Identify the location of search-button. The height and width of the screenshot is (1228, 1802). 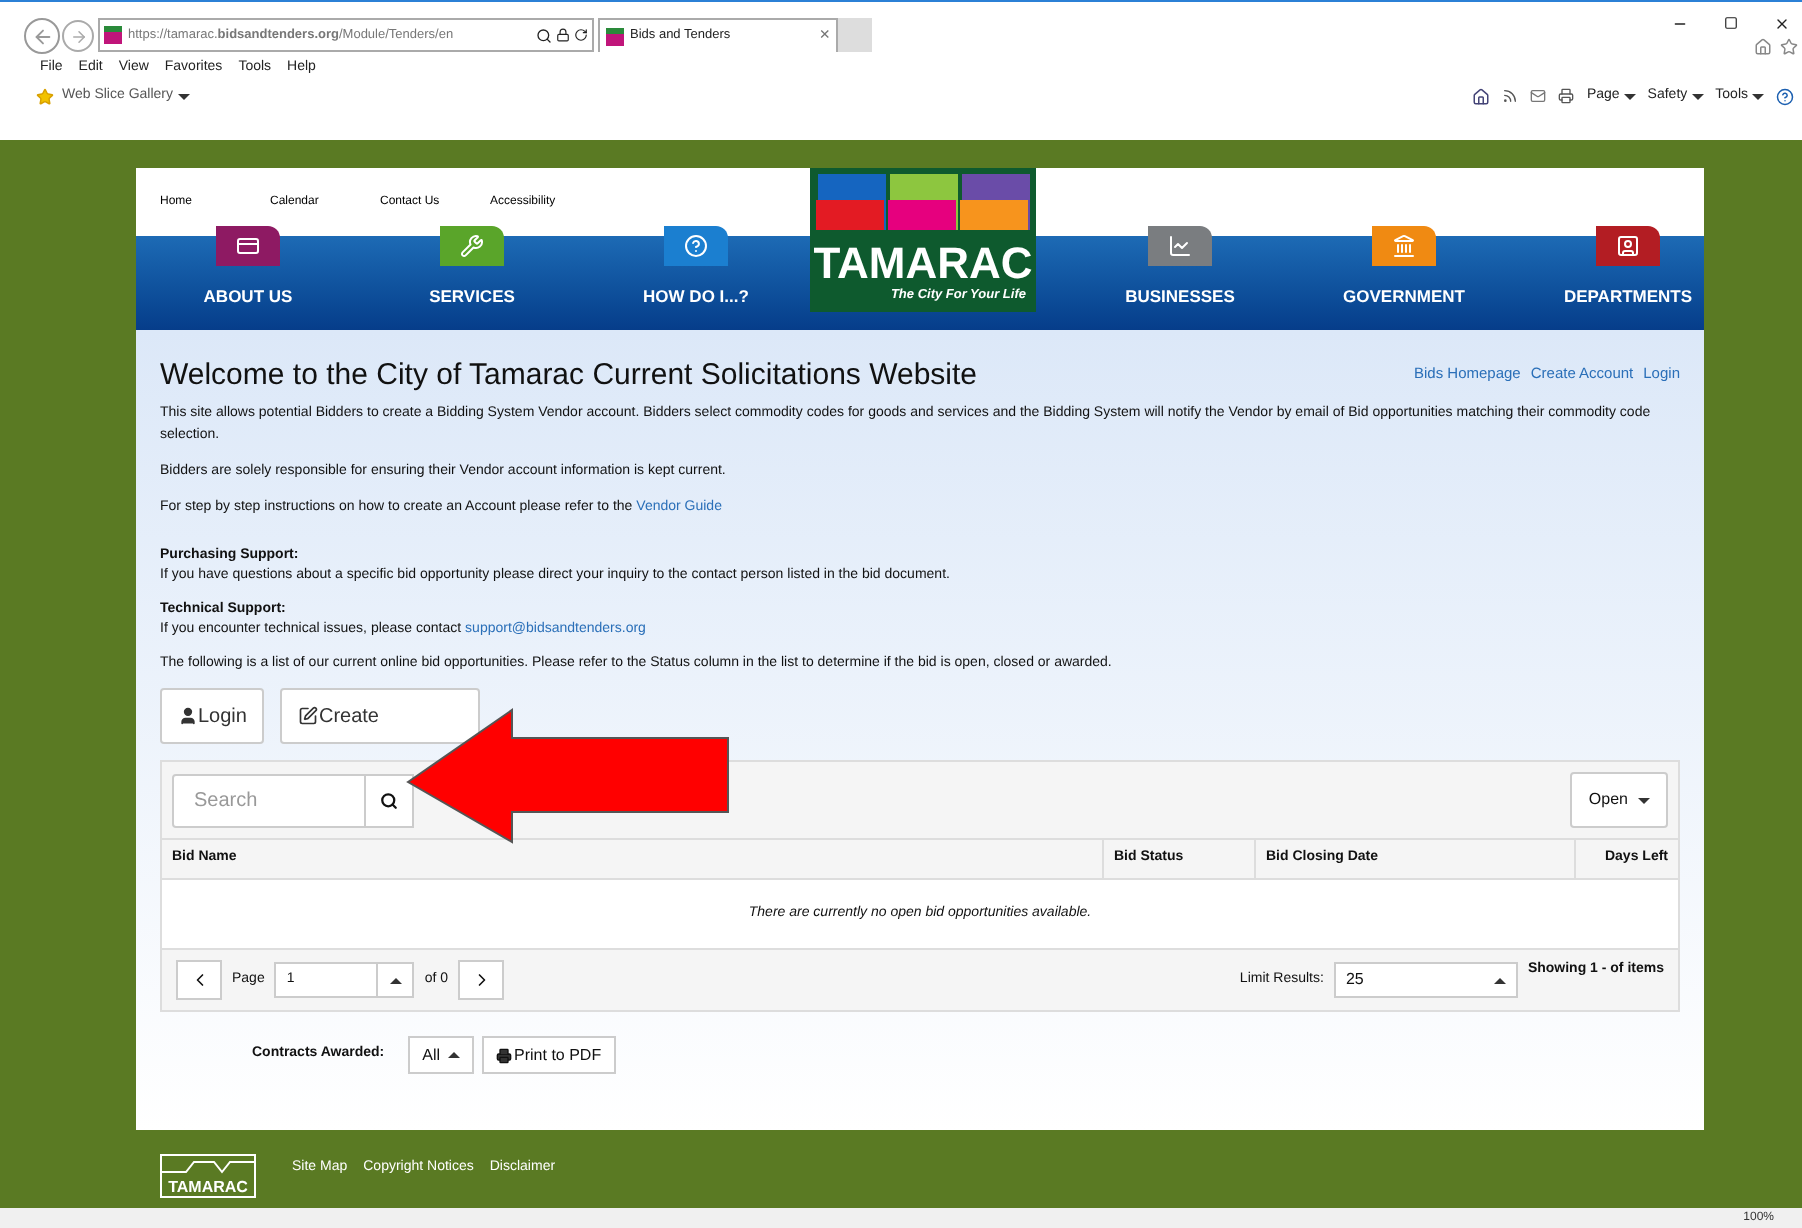
(390, 800).